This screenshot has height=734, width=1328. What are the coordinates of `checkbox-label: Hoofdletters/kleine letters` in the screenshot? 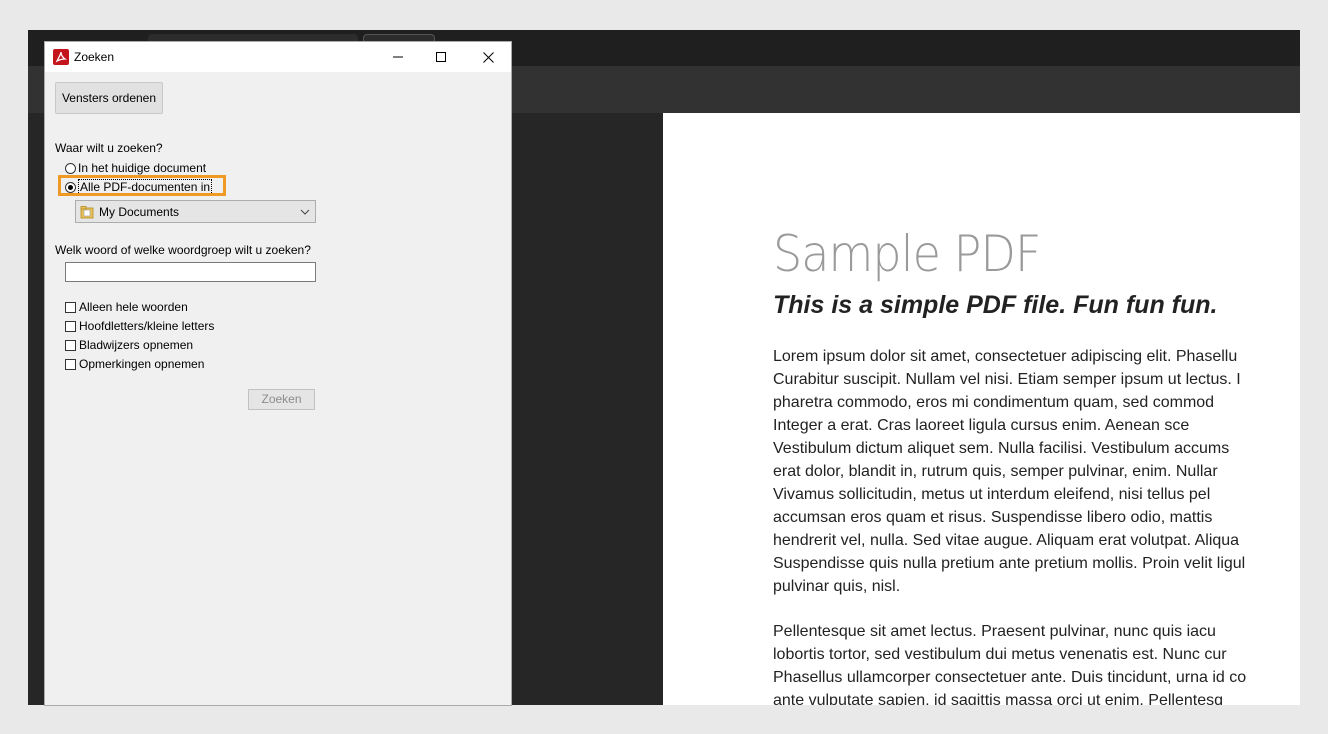 It's located at (147, 326).